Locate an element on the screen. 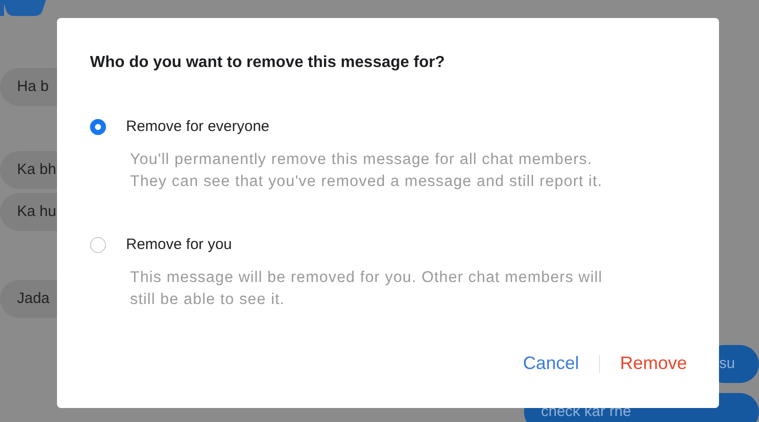  option-description: You'll permanently remove this message for all chat members. They can see that you've removed a message and still report it. is located at coordinates (367, 171).